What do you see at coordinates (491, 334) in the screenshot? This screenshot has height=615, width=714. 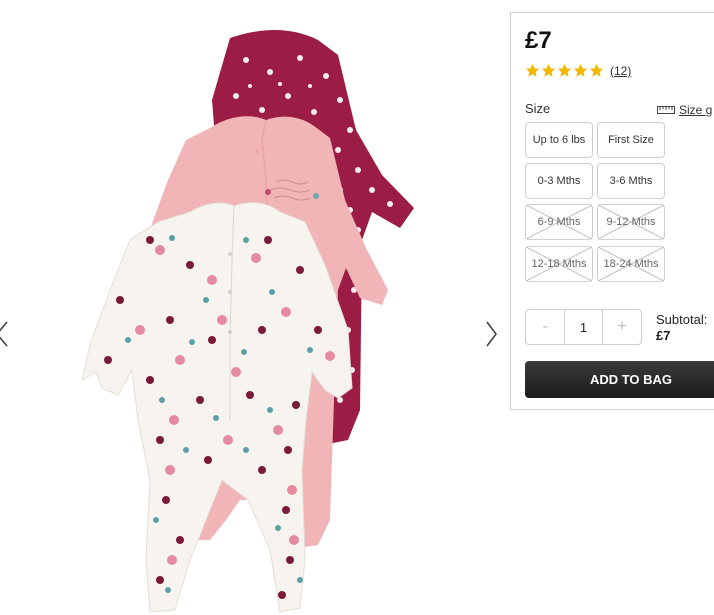 I see `chevron-right-icon` at bounding box center [491, 334].